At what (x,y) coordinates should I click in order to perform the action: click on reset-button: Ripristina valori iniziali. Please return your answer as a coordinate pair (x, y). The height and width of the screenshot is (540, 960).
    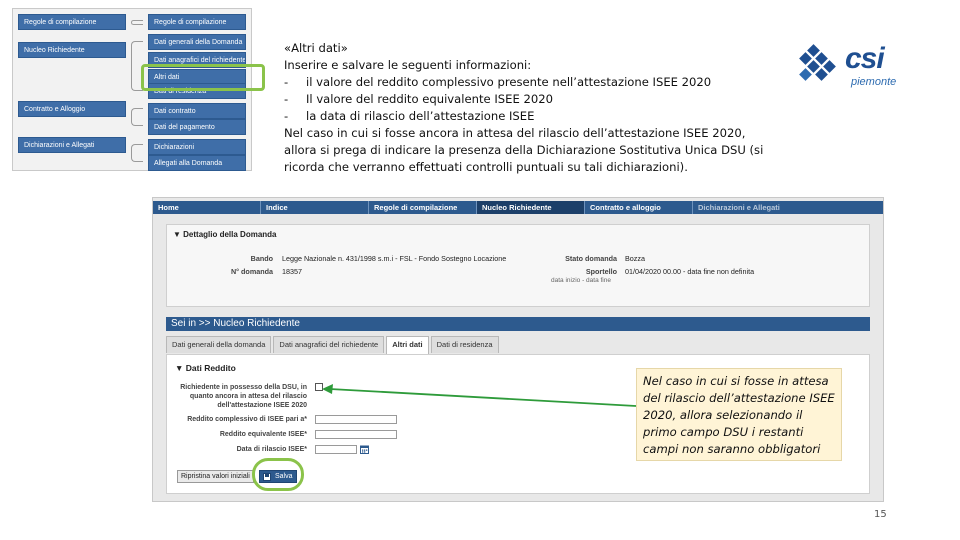
    Looking at the image, I should click on (215, 476).